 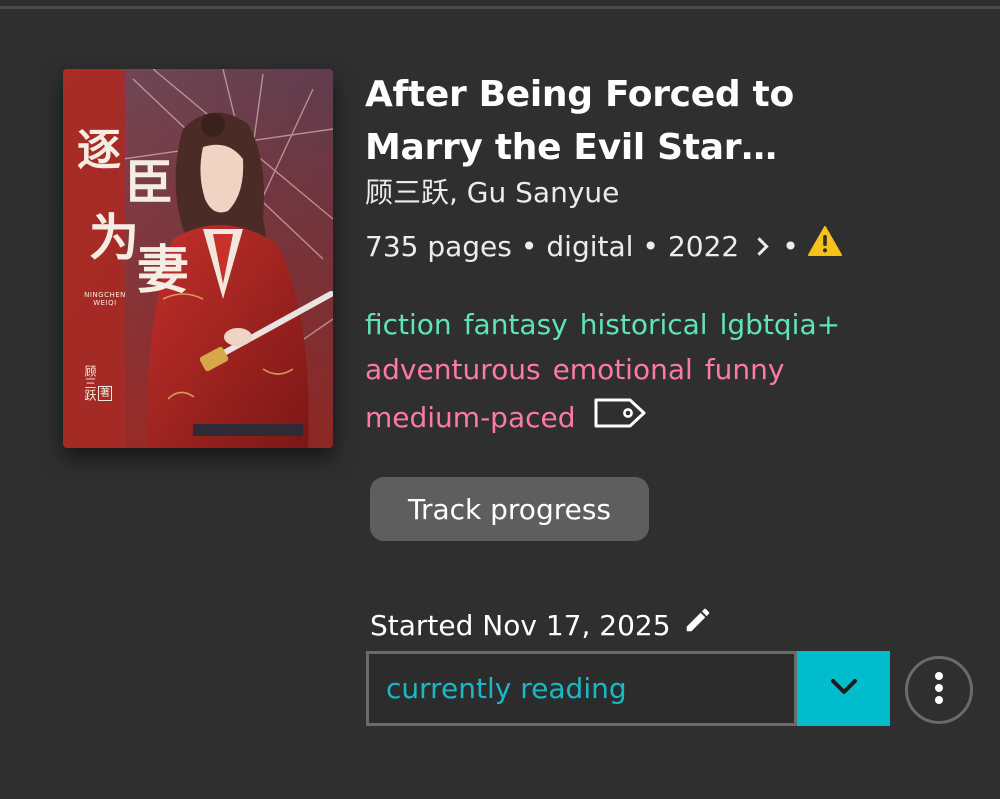 I want to click on reading-status-value: currently reading, so click(x=506, y=688).